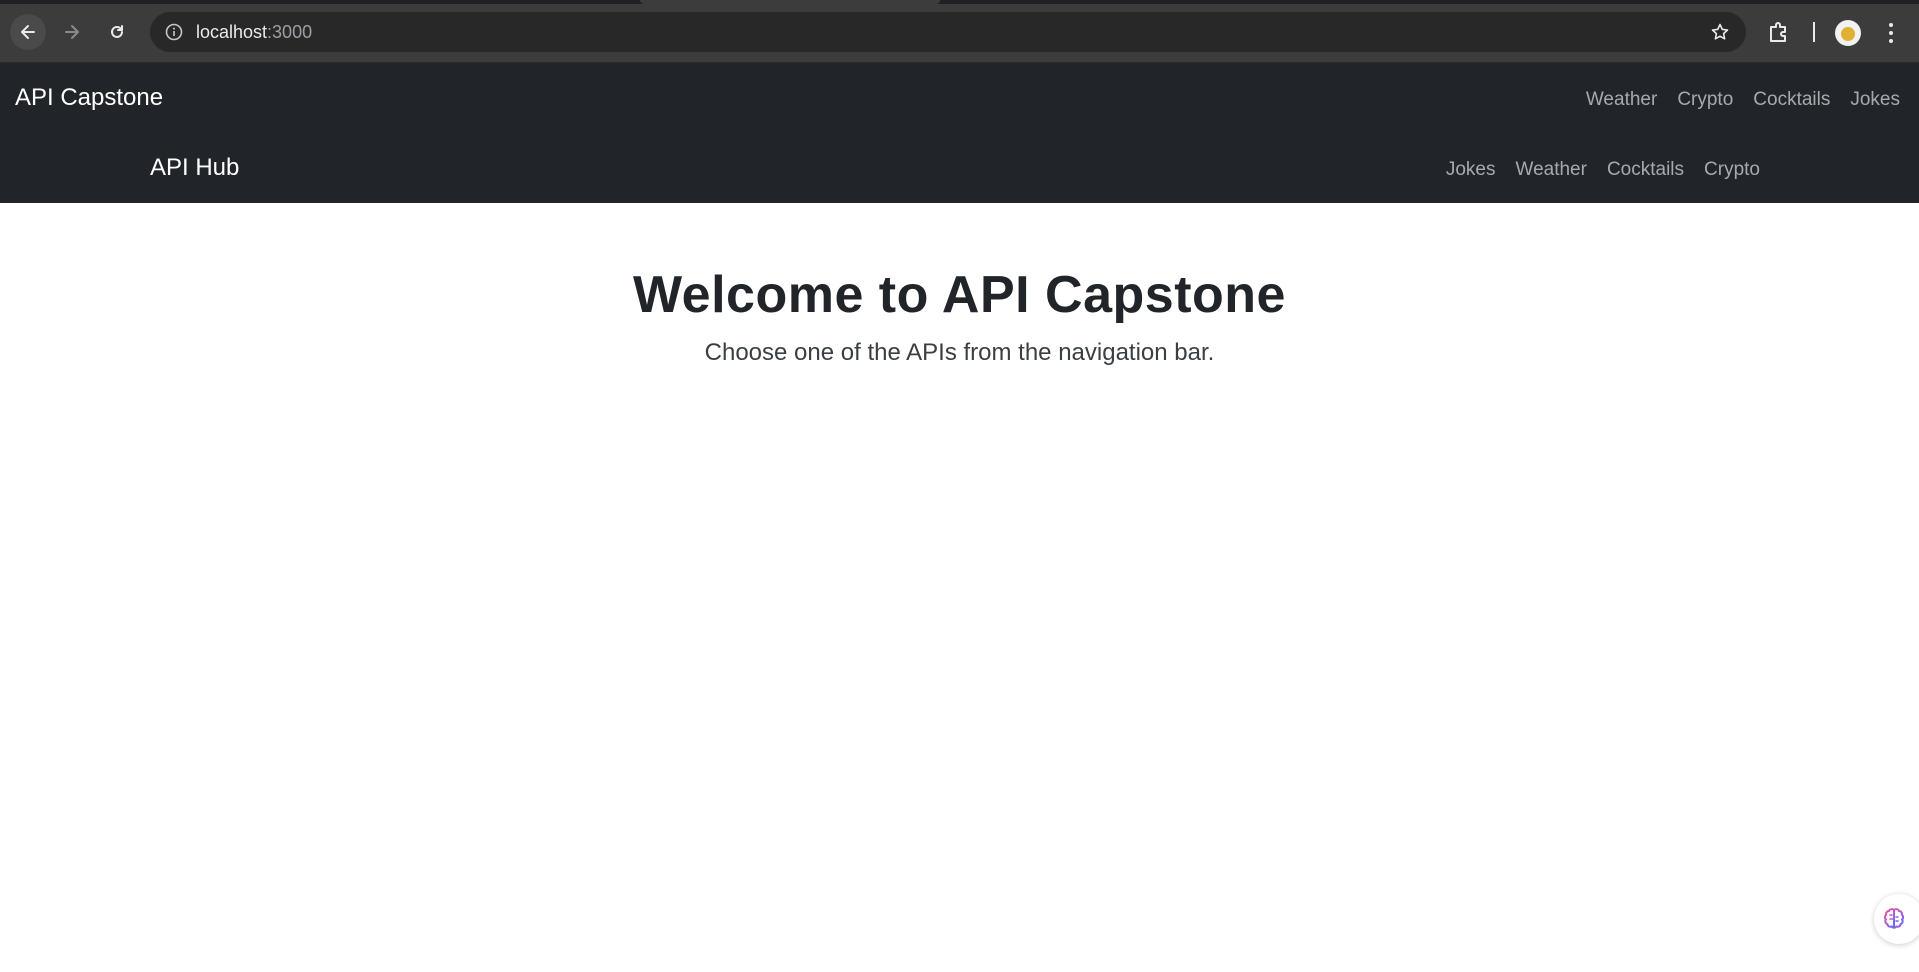  I want to click on profile-avatar, so click(1848, 33).